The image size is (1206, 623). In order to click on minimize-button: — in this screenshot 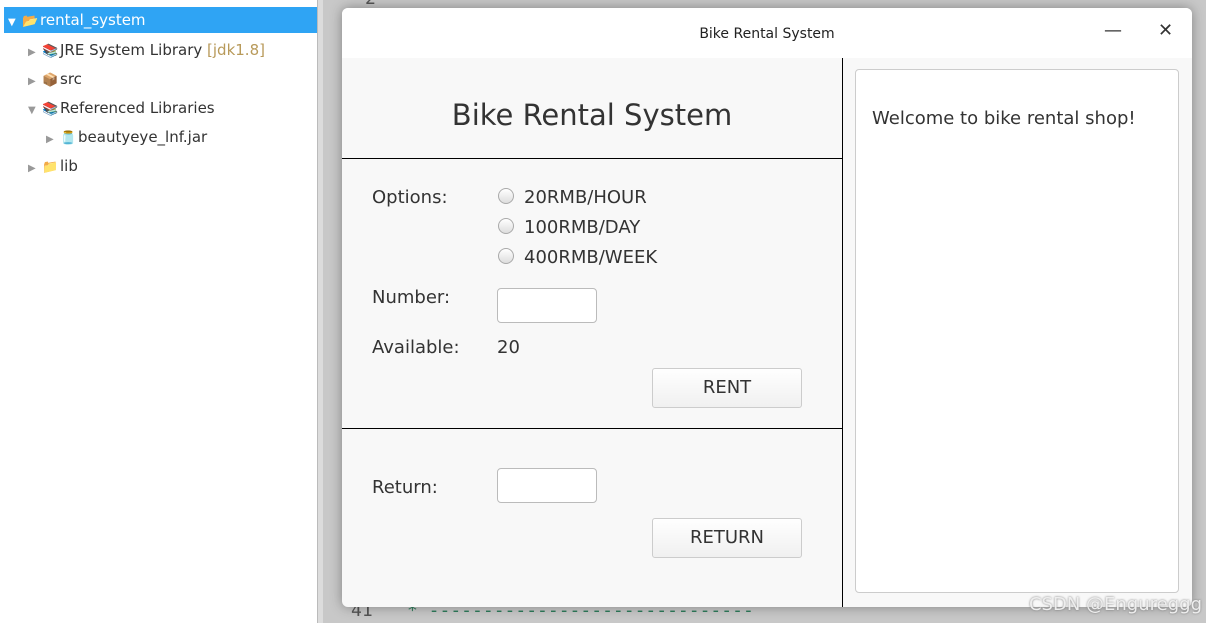, I will do `click(1113, 30)`.